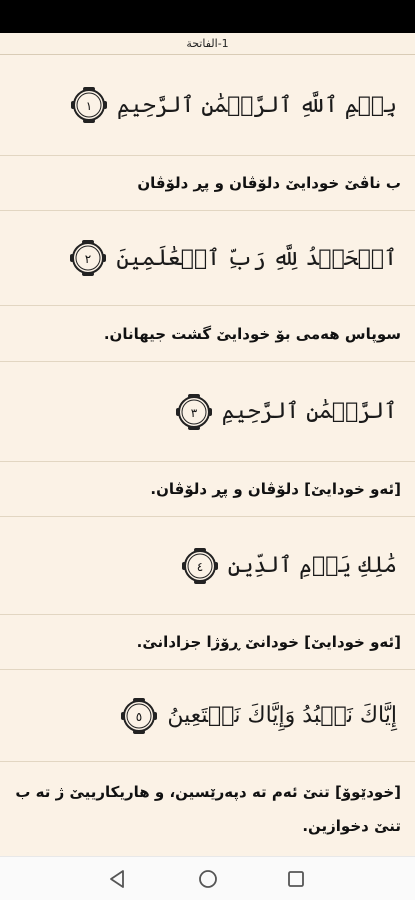 Image resolution: width=415 pixels, height=900 pixels. I want to click on ayah-number-marker-icon: ٤, so click(199, 565).